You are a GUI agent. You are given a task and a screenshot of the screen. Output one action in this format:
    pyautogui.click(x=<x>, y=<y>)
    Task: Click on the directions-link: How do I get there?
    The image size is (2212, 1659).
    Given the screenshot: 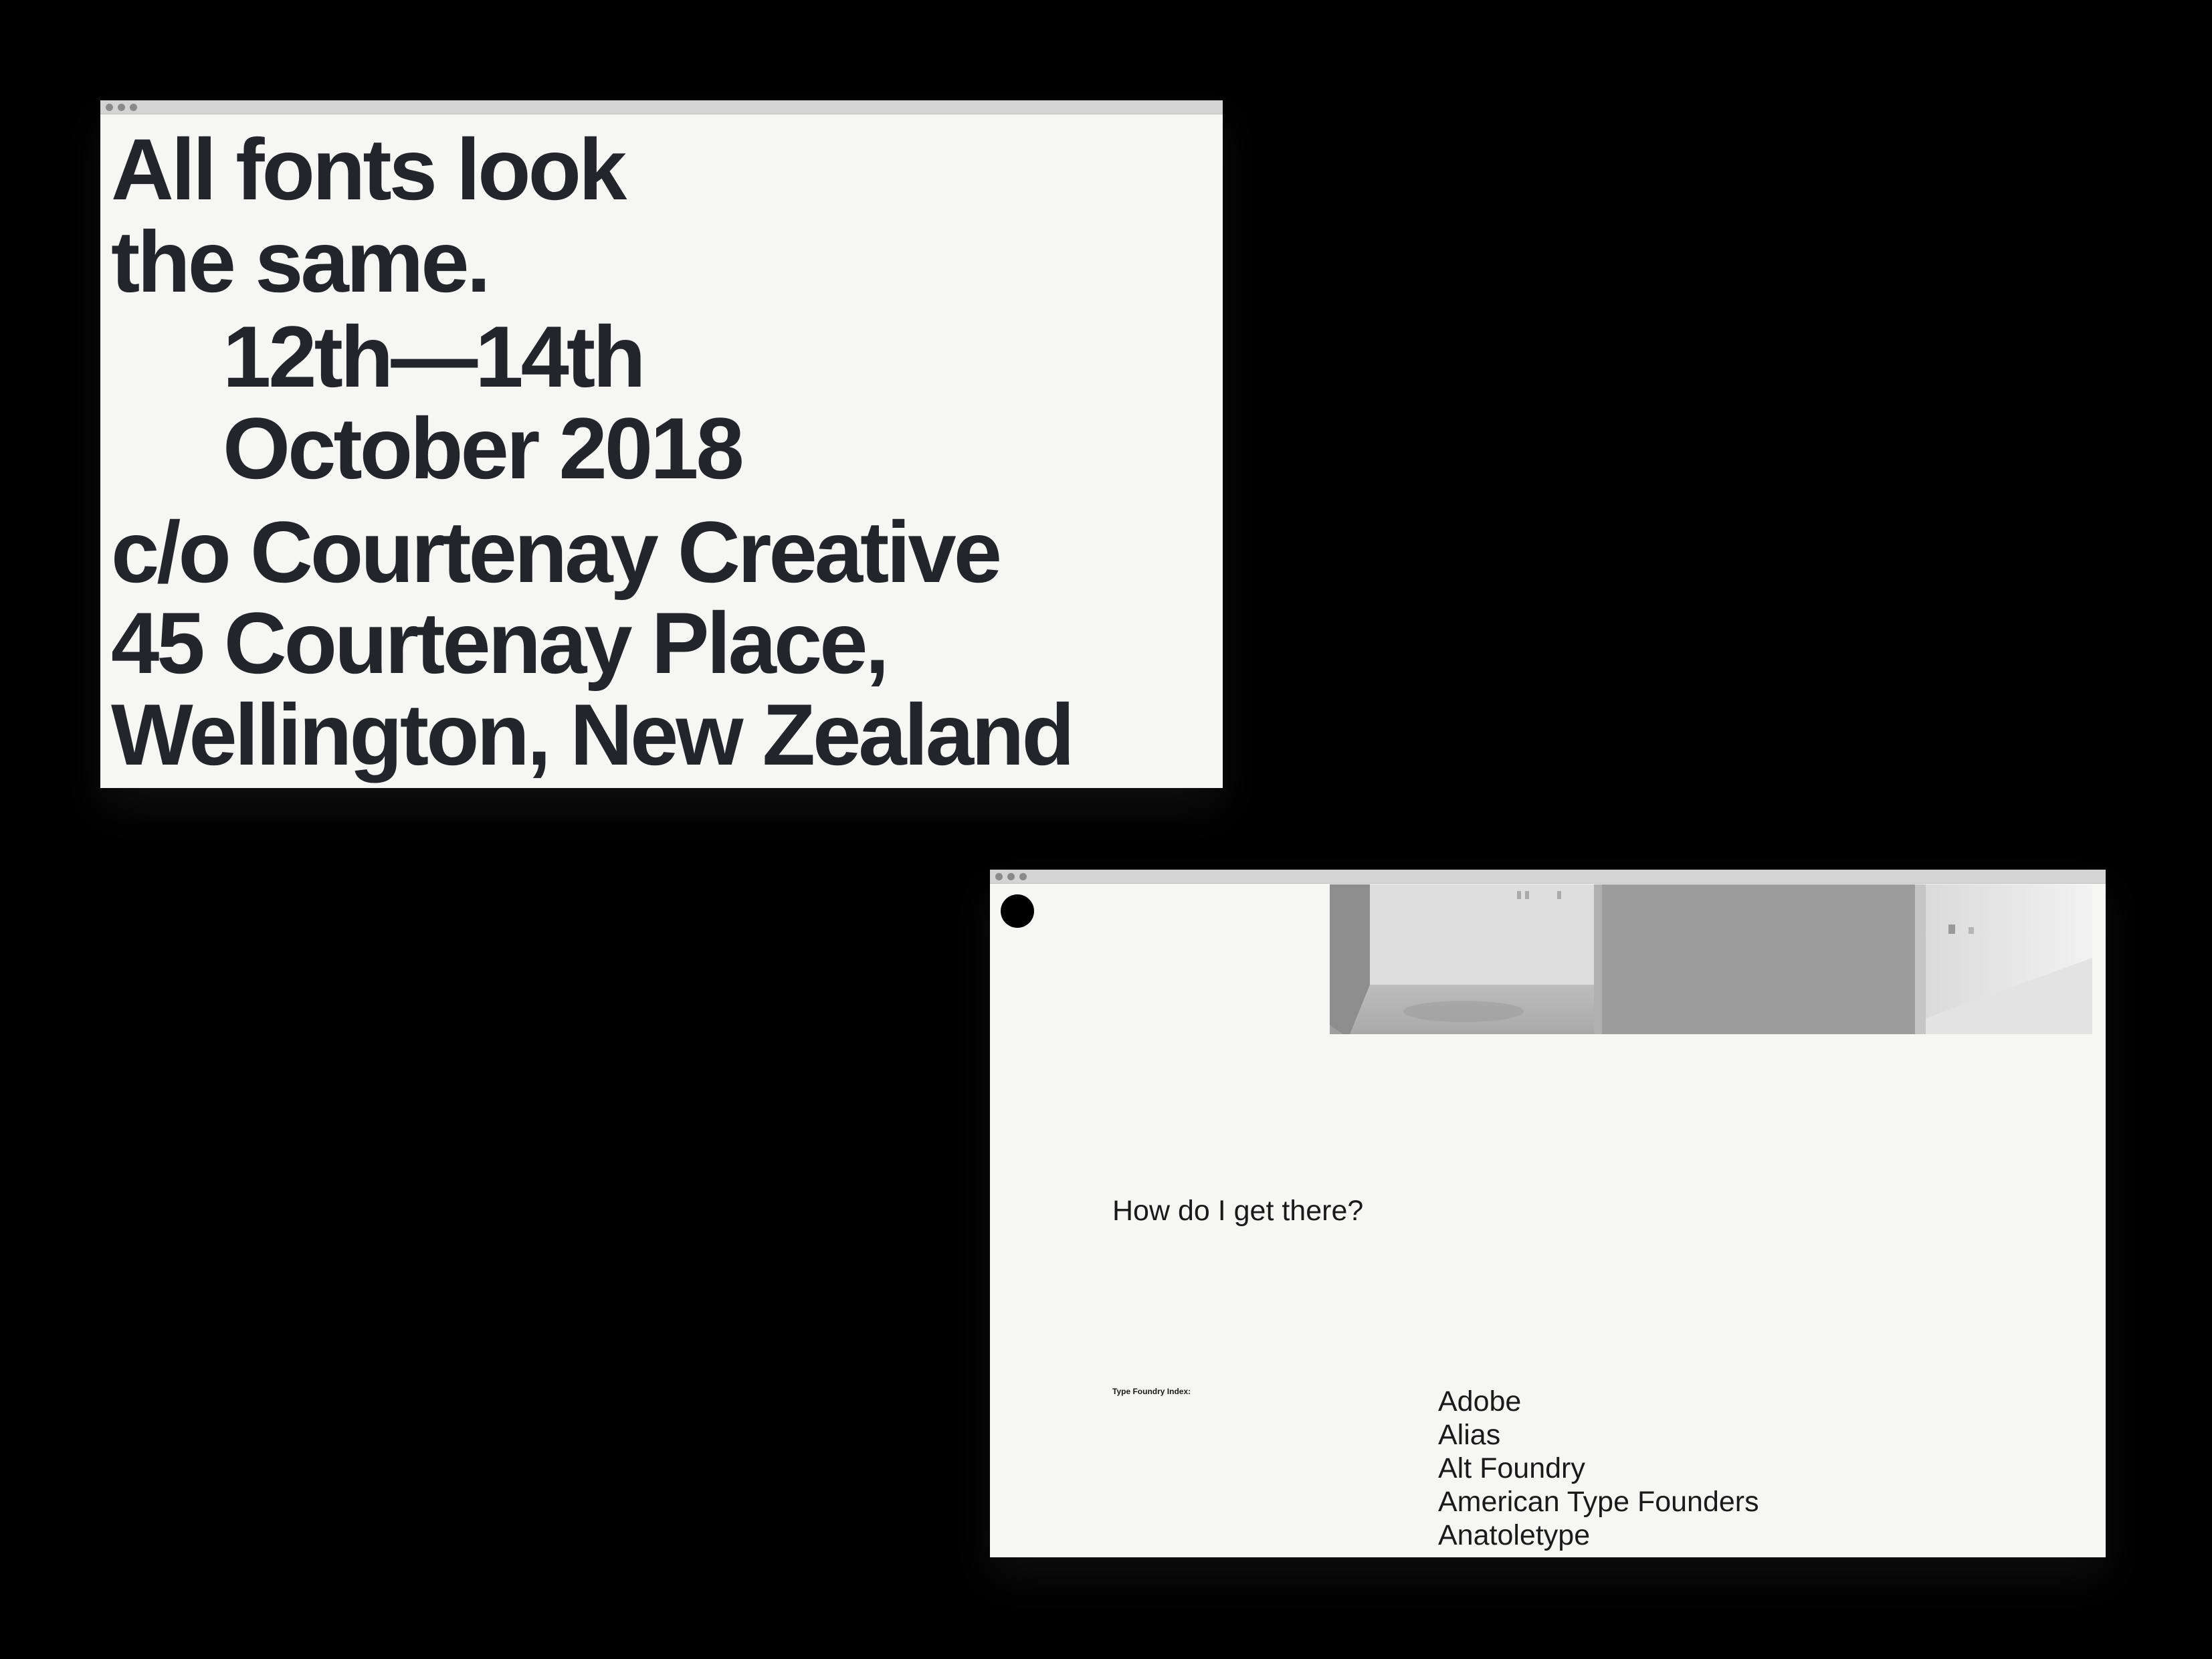 What is the action you would take?
    pyautogui.click(x=1237, y=1211)
    